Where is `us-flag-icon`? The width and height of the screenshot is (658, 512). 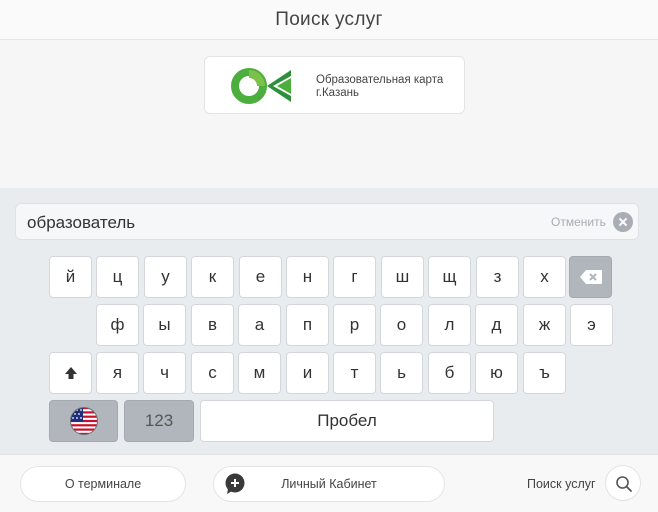
us-flag-icon is located at coordinates (83, 421).